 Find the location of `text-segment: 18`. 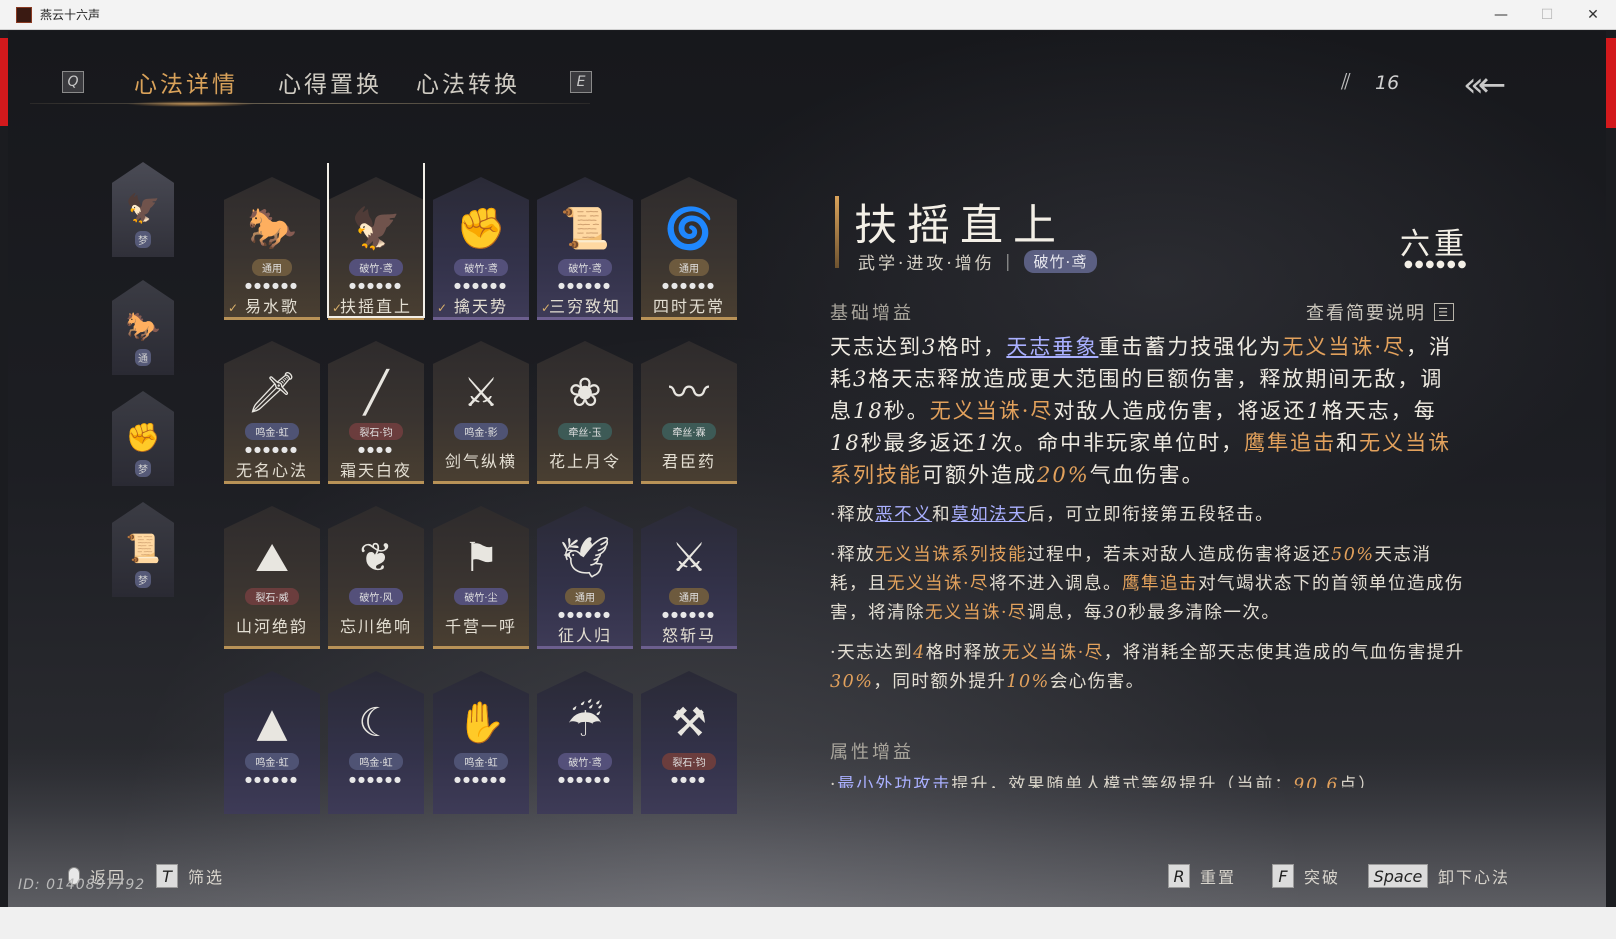

text-segment: 18 is located at coordinates (868, 411).